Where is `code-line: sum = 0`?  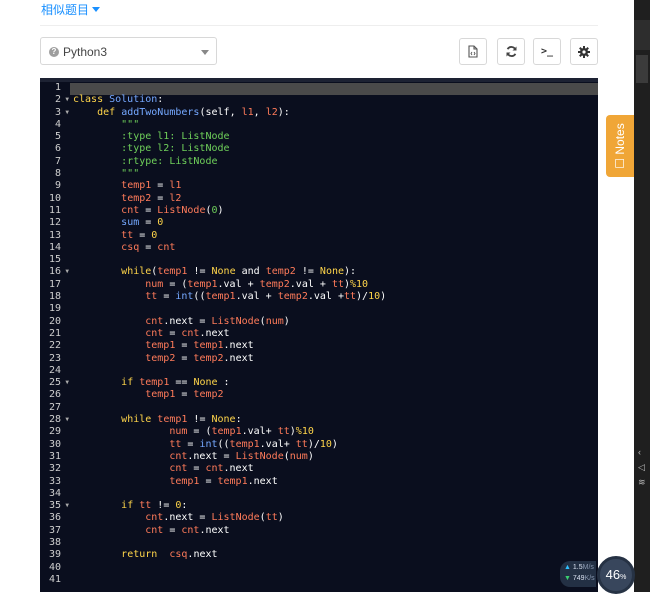 code-line: sum = 0 is located at coordinates (229, 223).